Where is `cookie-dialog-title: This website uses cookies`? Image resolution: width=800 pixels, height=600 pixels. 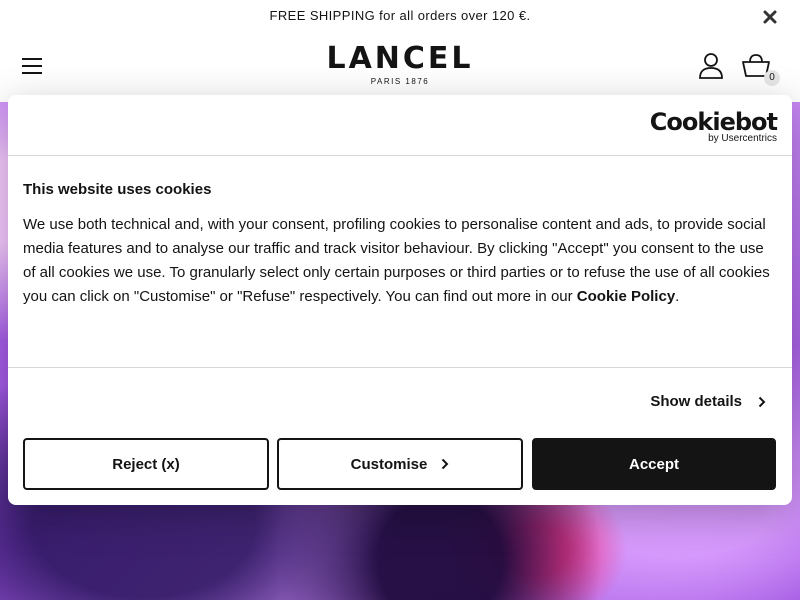
cookie-dialog-title: This website uses cookies is located at coordinates (117, 189).